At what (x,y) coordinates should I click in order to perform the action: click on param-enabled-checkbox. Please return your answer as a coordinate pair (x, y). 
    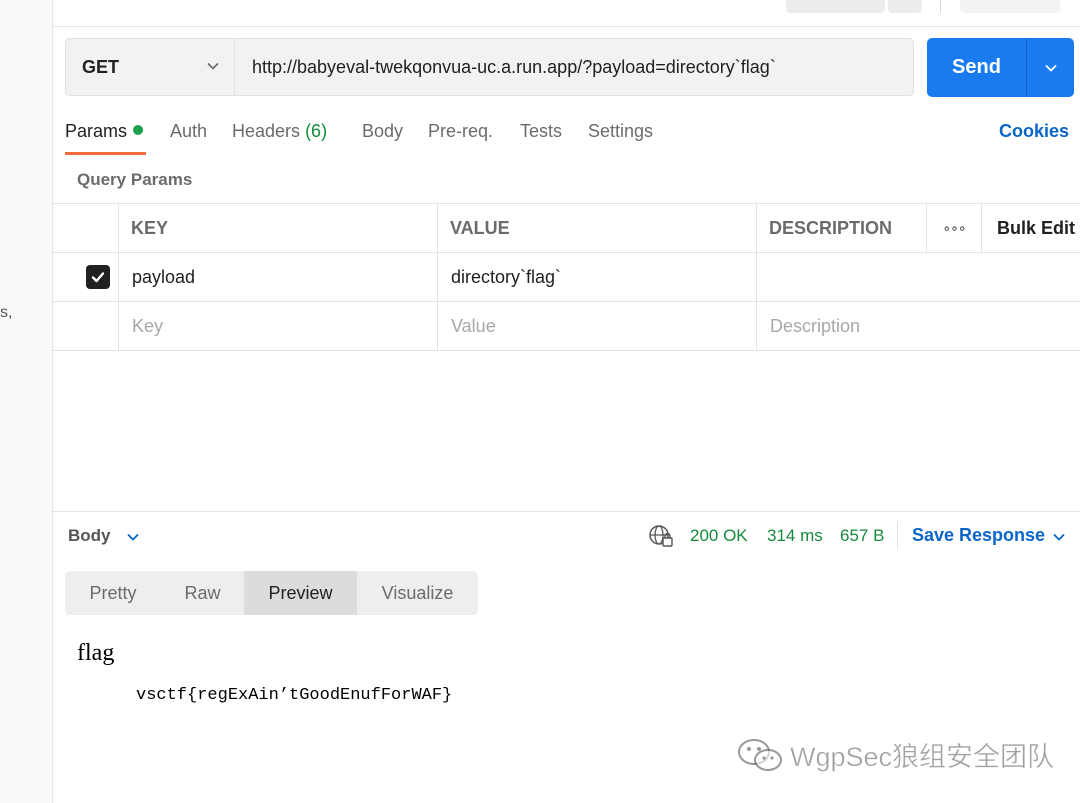
    Looking at the image, I should click on (98, 277).